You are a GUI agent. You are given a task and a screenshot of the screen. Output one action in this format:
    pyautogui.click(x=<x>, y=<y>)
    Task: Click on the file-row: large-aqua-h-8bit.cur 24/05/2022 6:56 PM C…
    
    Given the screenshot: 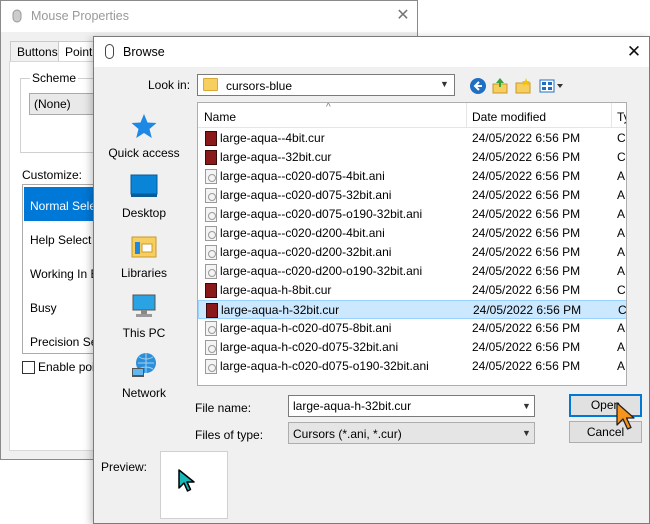 What is the action you would take?
    pyautogui.click(x=412, y=290)
    